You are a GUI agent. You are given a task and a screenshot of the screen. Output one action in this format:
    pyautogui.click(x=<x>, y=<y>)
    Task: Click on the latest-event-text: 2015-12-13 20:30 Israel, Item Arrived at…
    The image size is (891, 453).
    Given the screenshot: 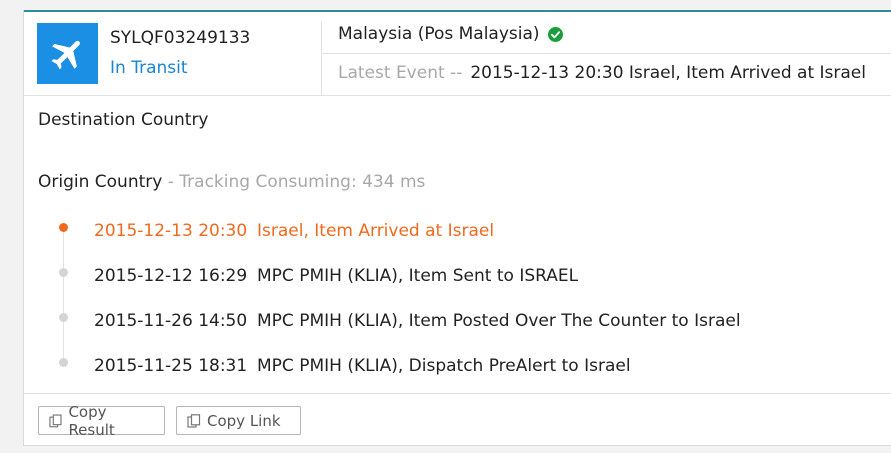 What is the action you would take?
    pyautogui.click(x=668, y=73)
    